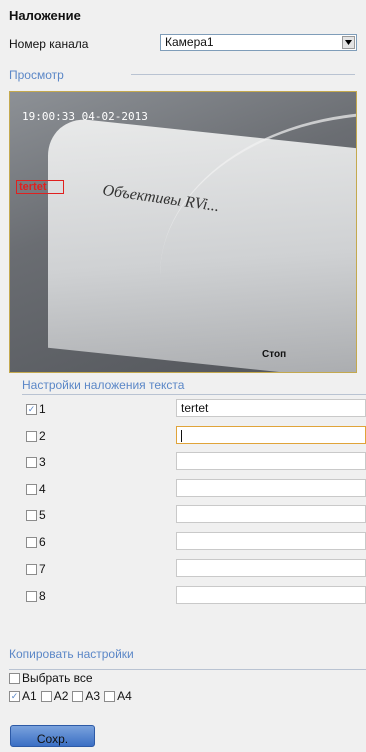  What do you see at coordinates (42, 596) in the screenshot?
I see `overlay-row-number: 8` at bounding box center [42, 596].